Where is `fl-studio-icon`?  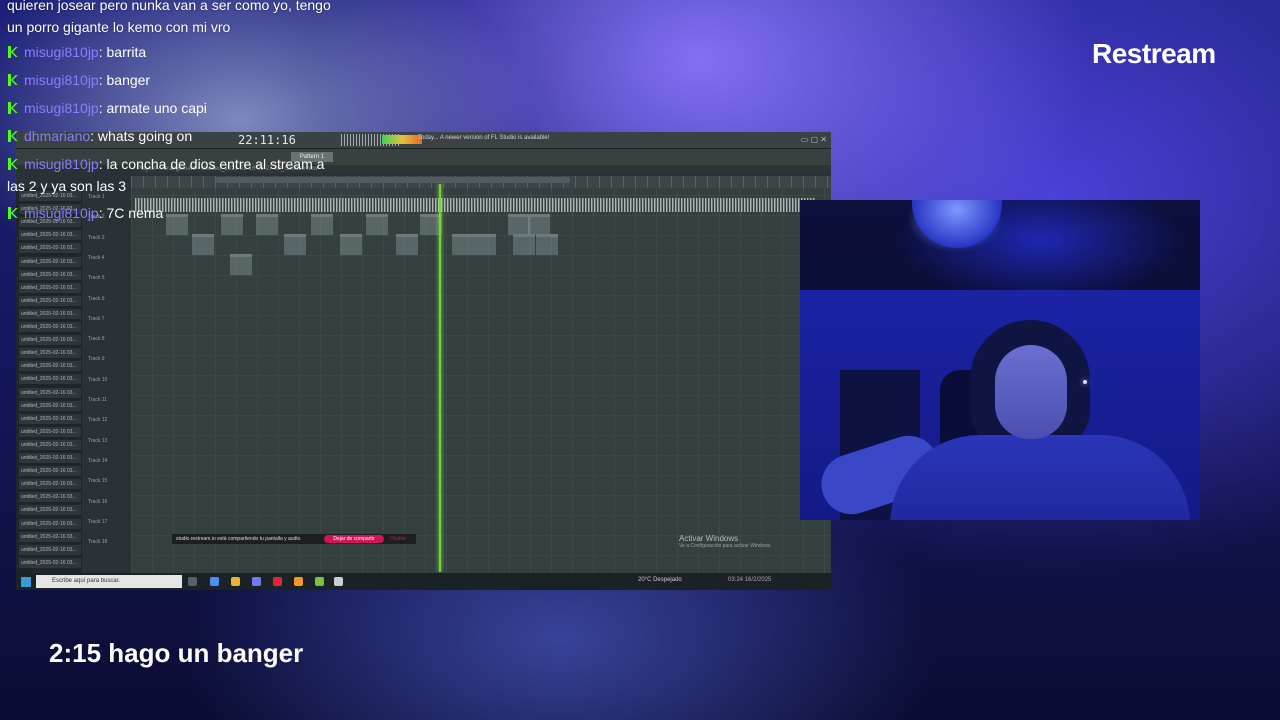
fl-studio-icon is located at coordinates (298, 581).